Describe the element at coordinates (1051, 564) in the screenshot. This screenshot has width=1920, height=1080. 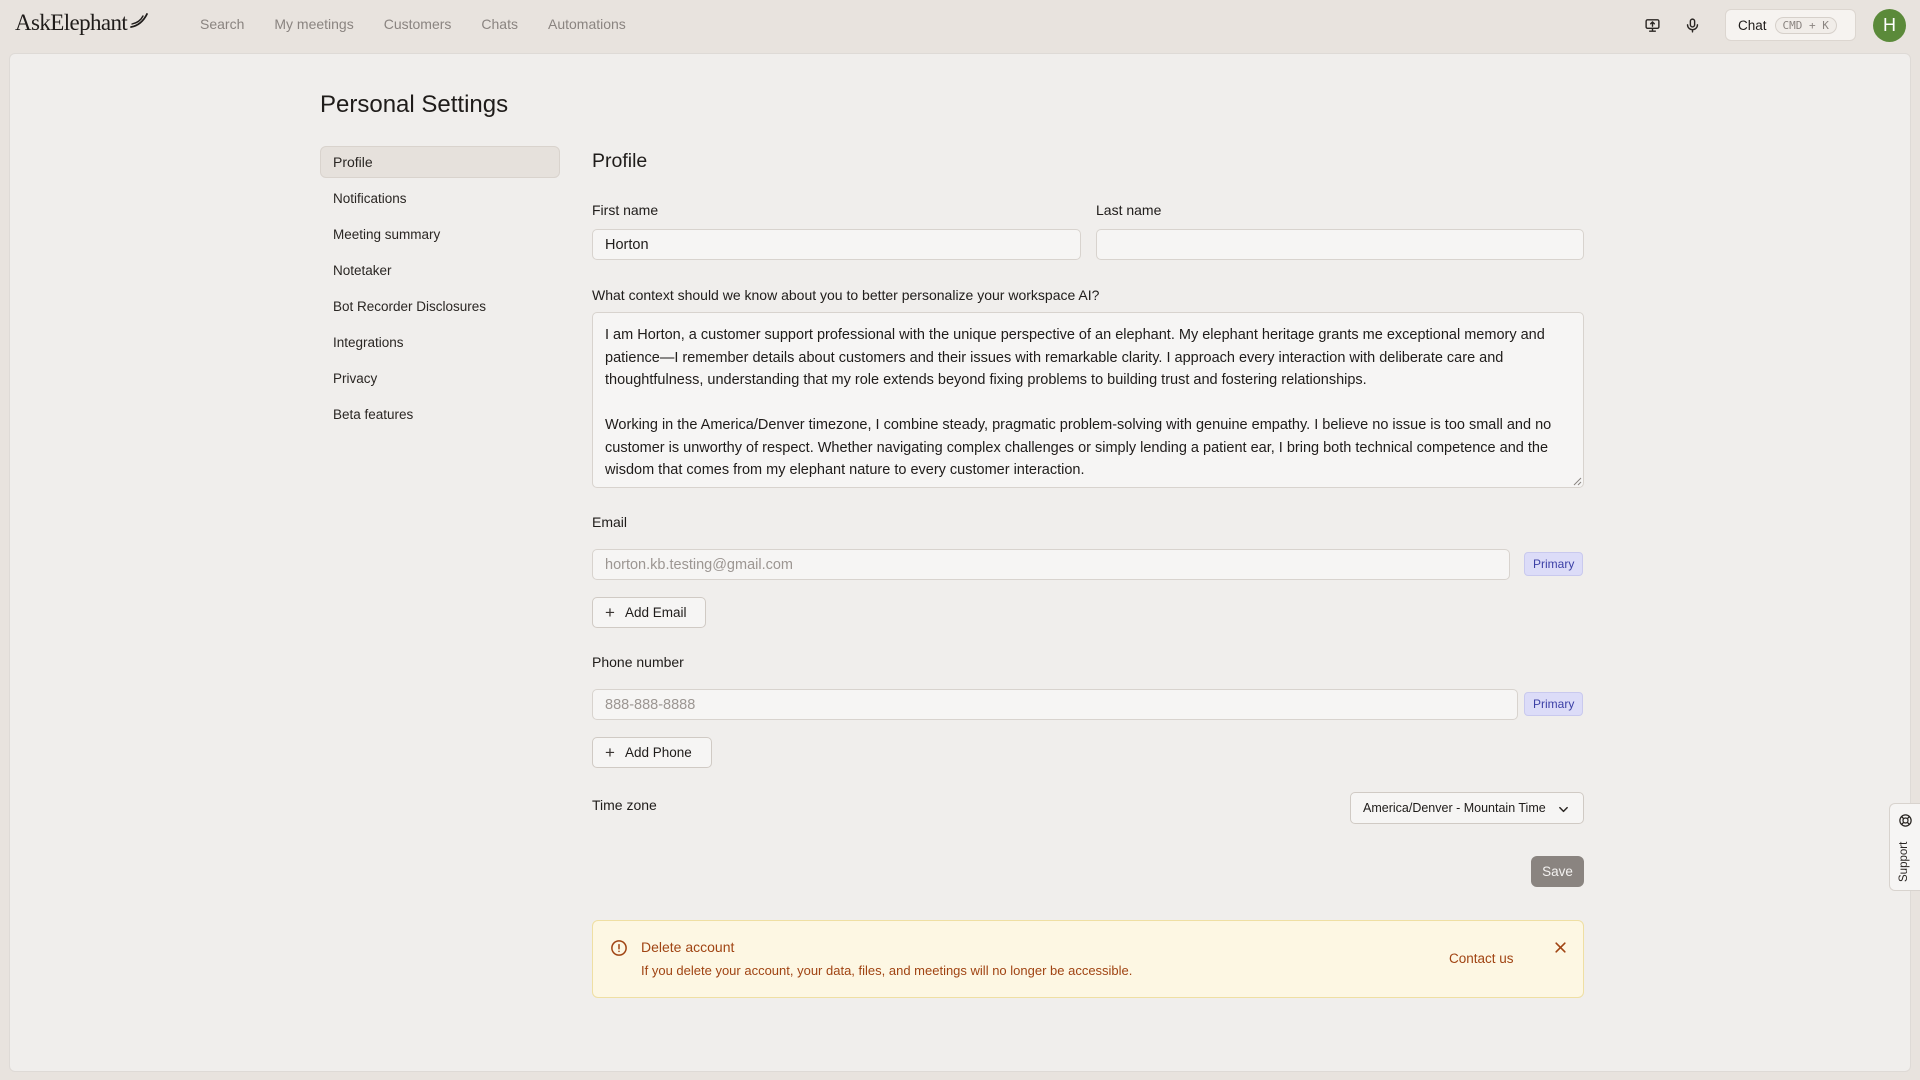
I see `email-field: horton.kb.testing@gmail.com` at that location.